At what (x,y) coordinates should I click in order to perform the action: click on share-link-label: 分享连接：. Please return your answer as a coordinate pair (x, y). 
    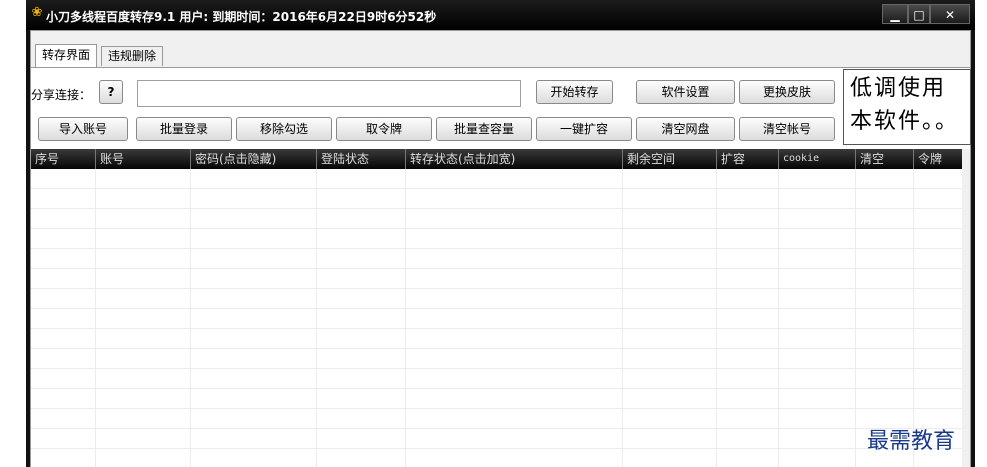
    Looking at the image, I should click on (61, 95).